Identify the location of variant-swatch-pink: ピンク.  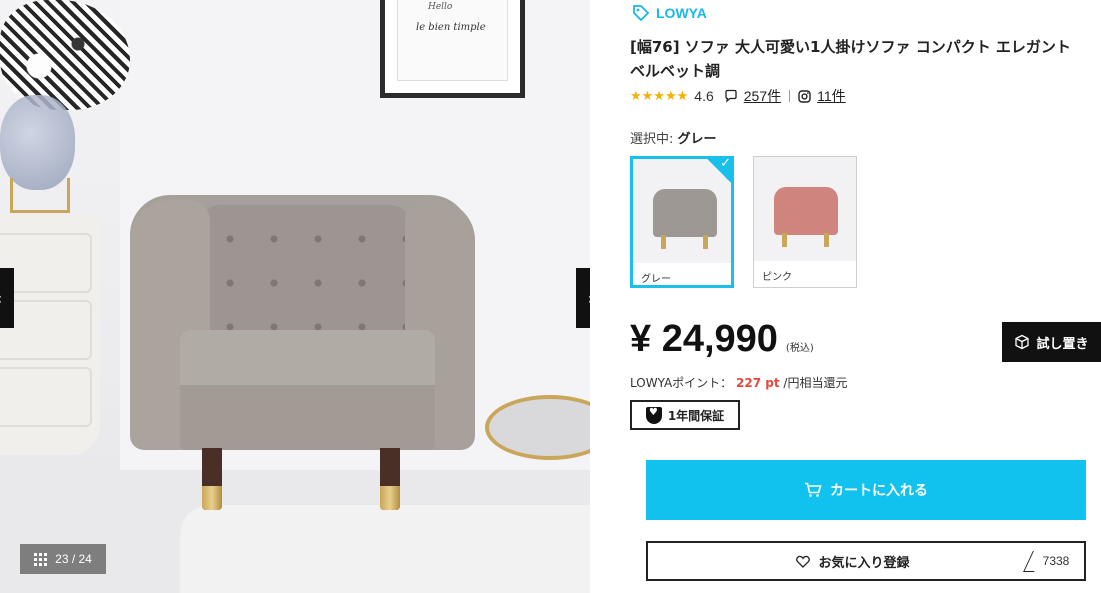
(805, 222).